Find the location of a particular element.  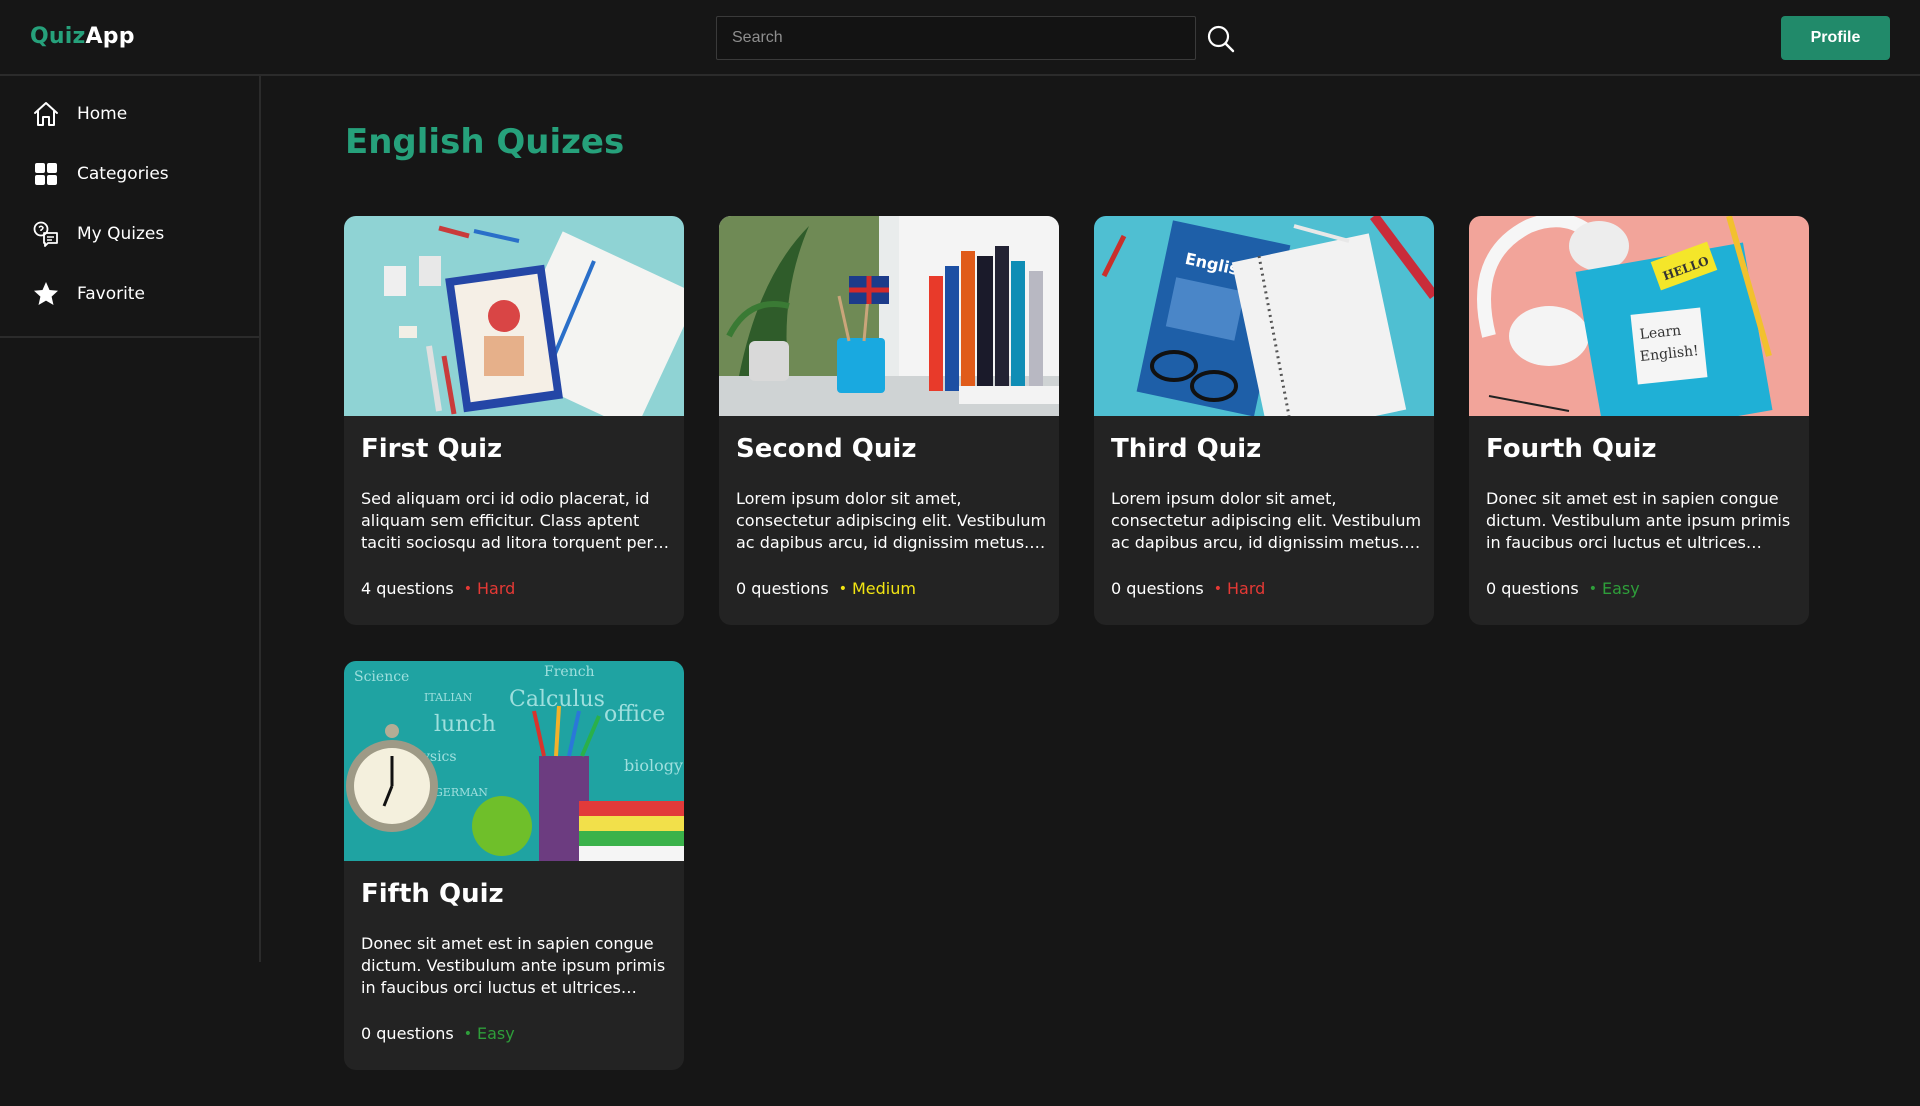

home-icon is located at coordinates (46, 114).